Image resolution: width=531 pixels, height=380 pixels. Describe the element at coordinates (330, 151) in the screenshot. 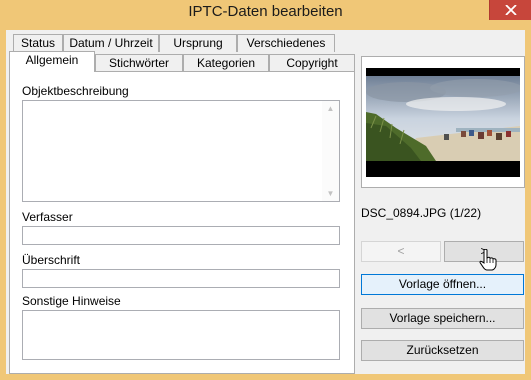

I see `description-scrollbar: ▲ ▼` at that location.